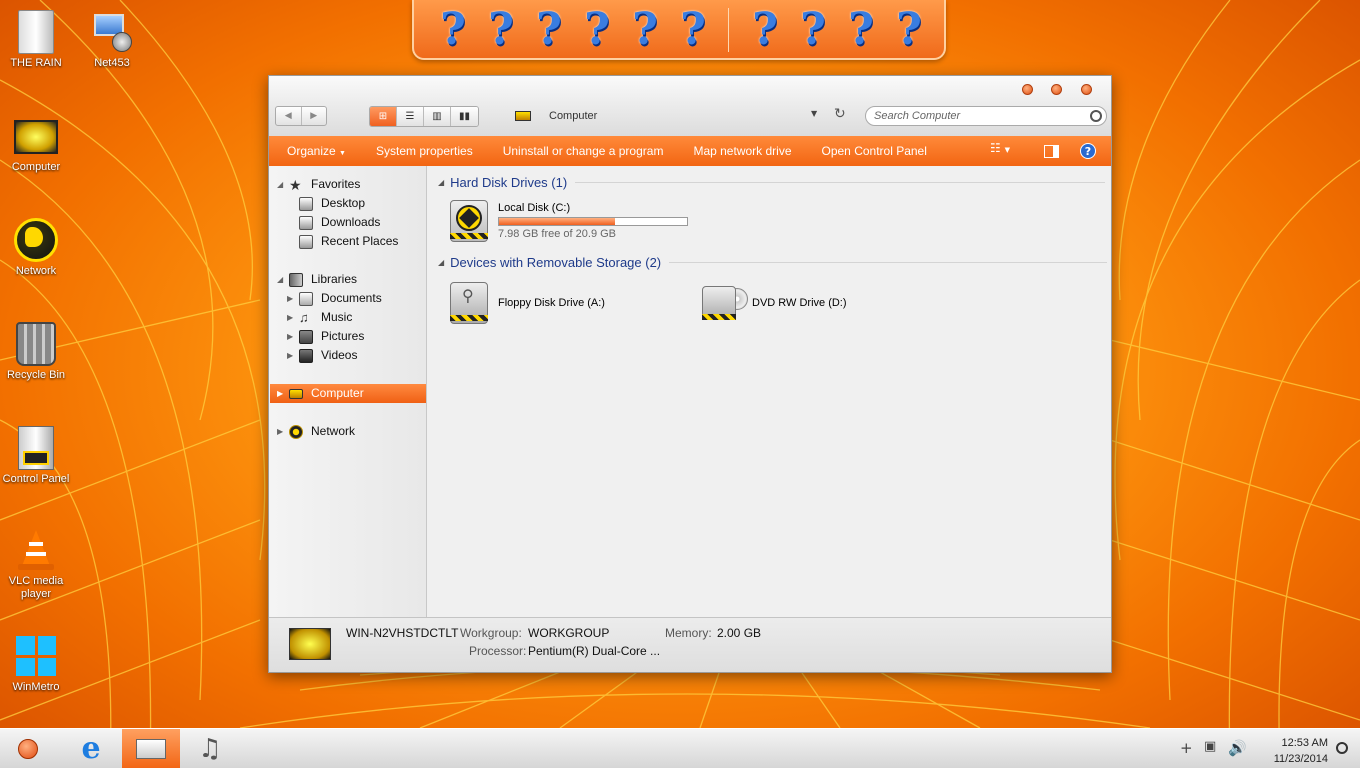 This screenshot has width=1360, height=768. What do you see at coordinates (1210, 746) in the screenshot?
I see `network-tray-icon: ▣` at bounding box center [1210, 746].